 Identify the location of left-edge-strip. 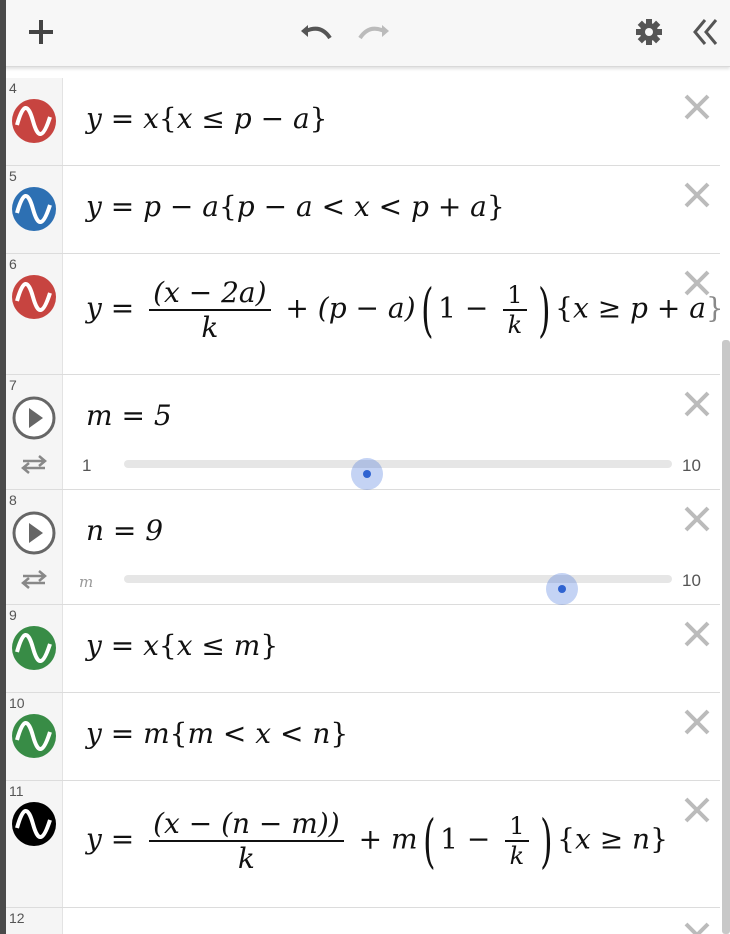
(3, 467).